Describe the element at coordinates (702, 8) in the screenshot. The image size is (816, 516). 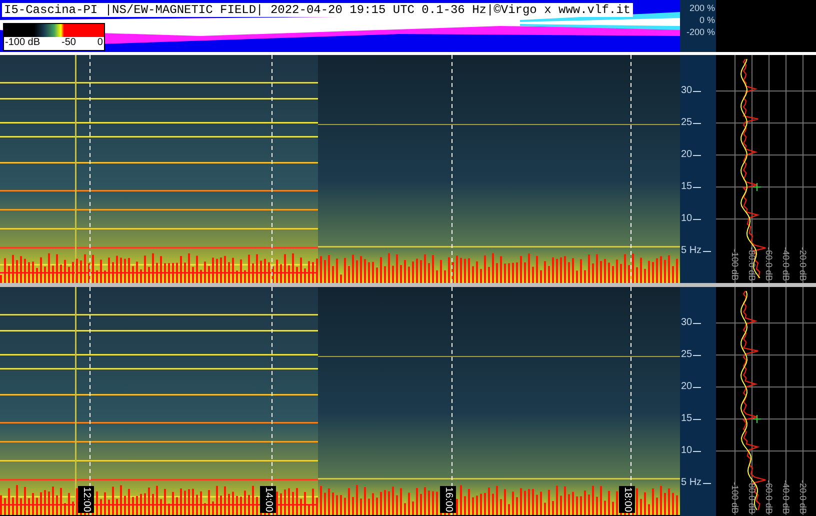
I see `percent-tick-label: 200 %` at that location.